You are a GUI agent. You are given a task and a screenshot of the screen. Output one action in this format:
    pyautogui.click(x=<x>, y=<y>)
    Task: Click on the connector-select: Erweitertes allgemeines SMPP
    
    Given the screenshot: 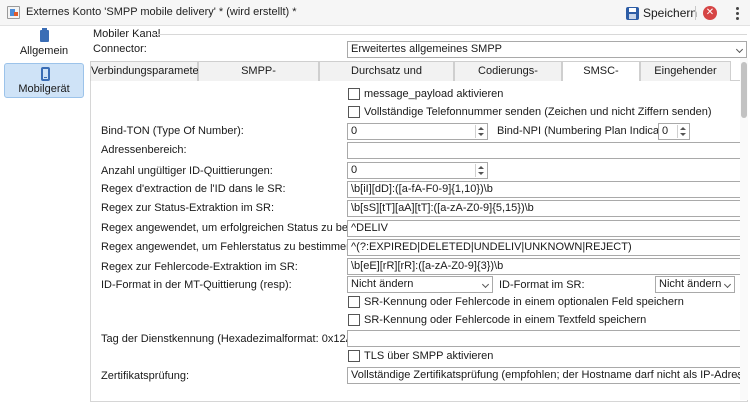 What is the action you would take?
    pyautogui.click(x=547, y=49)
    